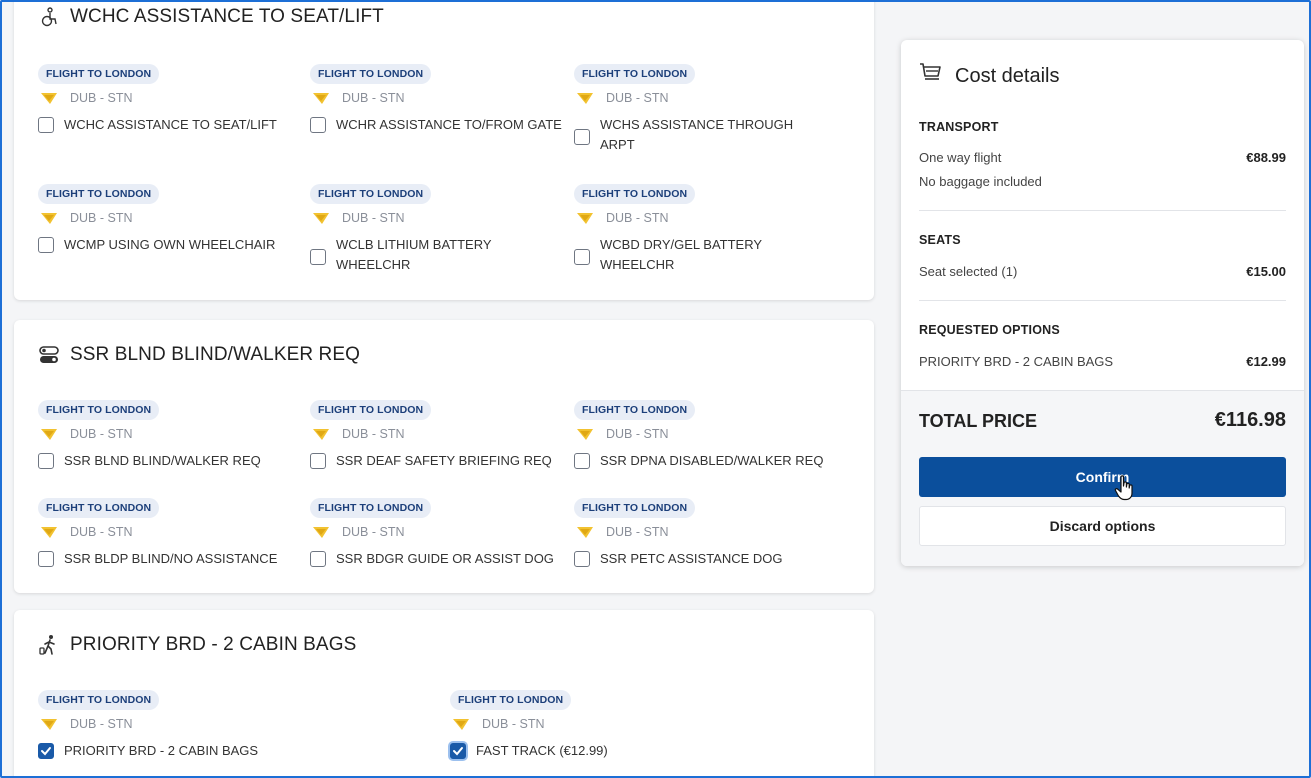 The width and height of the screenshot is (1311, 778). I want to click on checkbox-row: WCLB LITHIUM BATTERY WHEELCHR, so click(401, 256).